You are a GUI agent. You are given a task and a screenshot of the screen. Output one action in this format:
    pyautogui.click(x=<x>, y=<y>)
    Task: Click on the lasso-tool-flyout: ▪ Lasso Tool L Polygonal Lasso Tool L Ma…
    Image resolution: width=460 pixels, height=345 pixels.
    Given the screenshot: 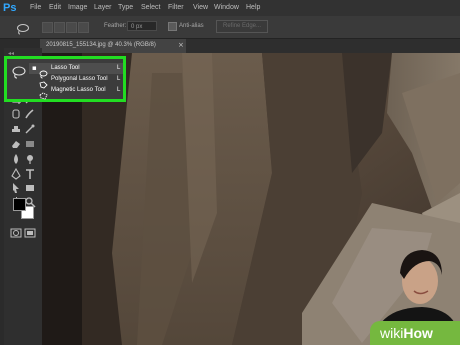 What is the action you would take?
    pyautogui.click(x=65, y=79)
    